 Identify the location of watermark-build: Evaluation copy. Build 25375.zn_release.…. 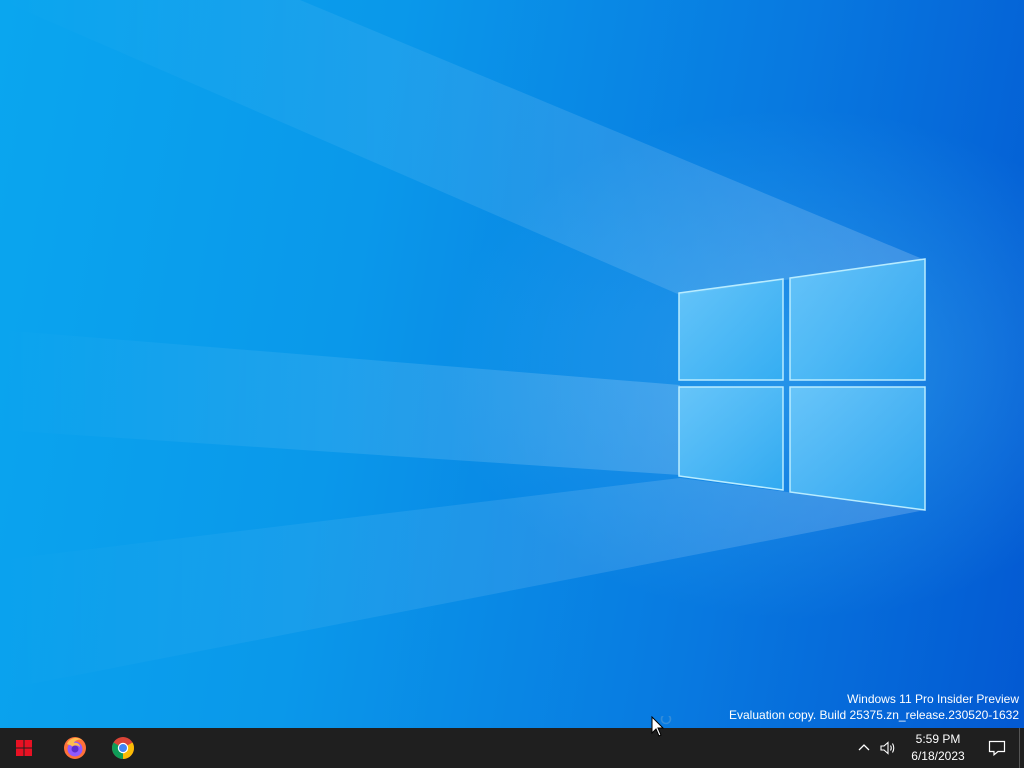
(874, 715).